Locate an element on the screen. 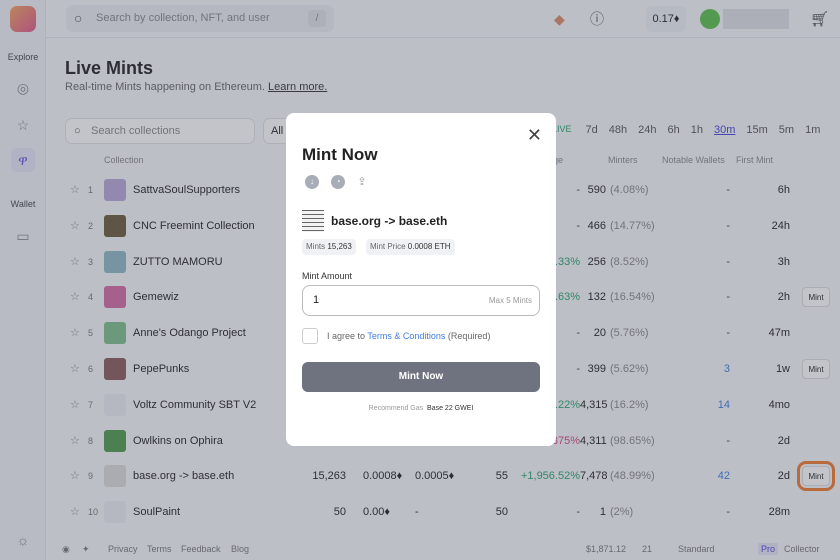 This screenshot has width=840, height=560. terms-link: Terms & Conditions is located at coordinates (406, 336).